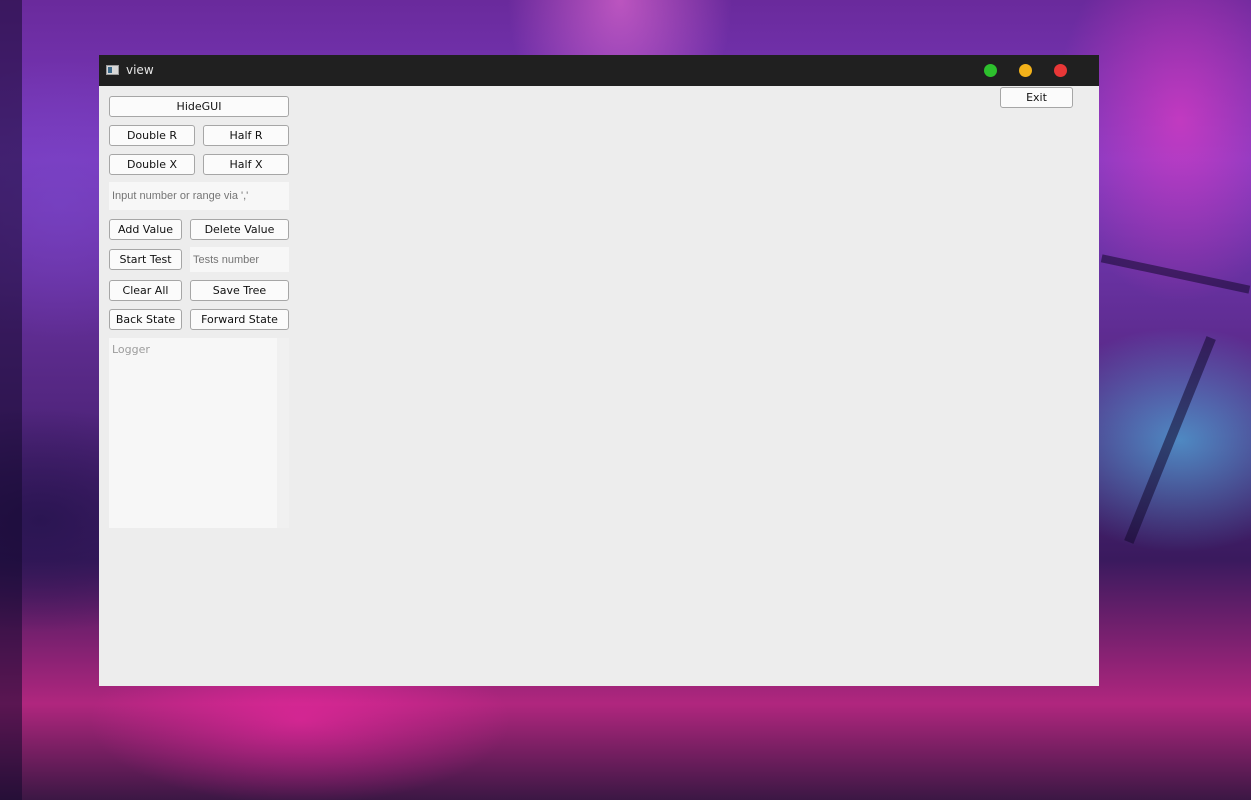  Describe the element at coordinates (239, 229) in the screenshot. I see `delete-value-button: Delete Value` at that location.